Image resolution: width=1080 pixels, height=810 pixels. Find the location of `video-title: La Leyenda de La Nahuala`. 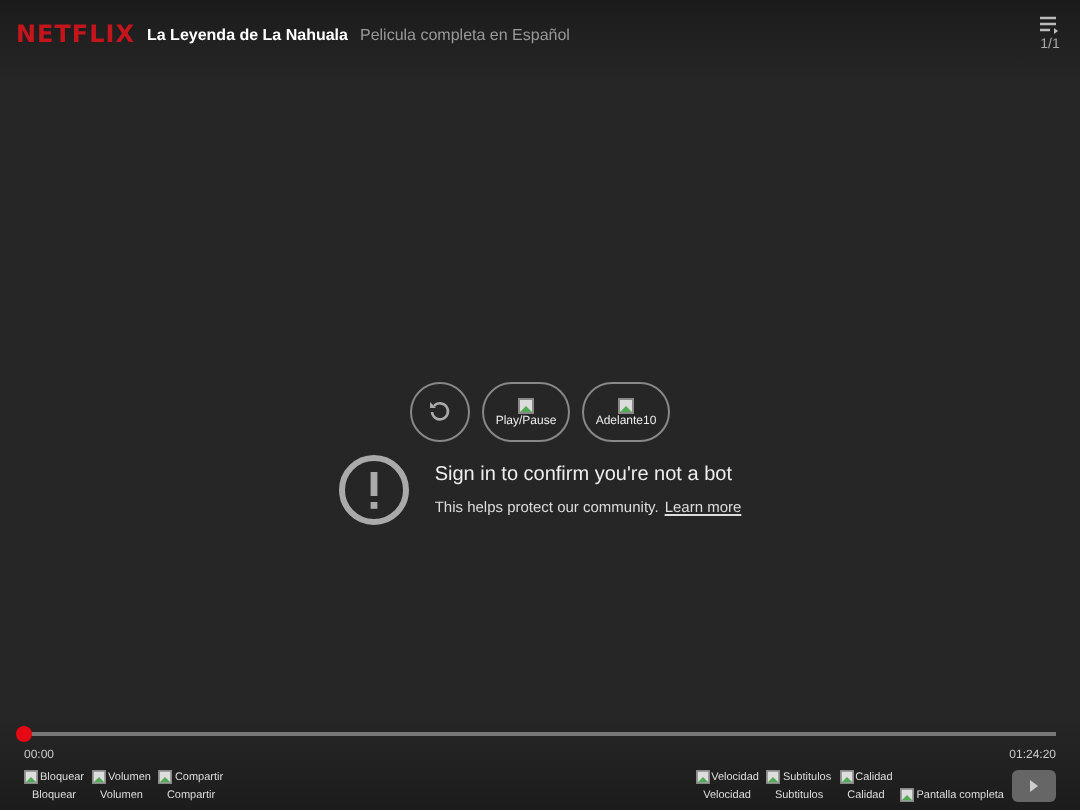

video-title: La Leyenda de La Nahuala is located at coordinates (247, 34).